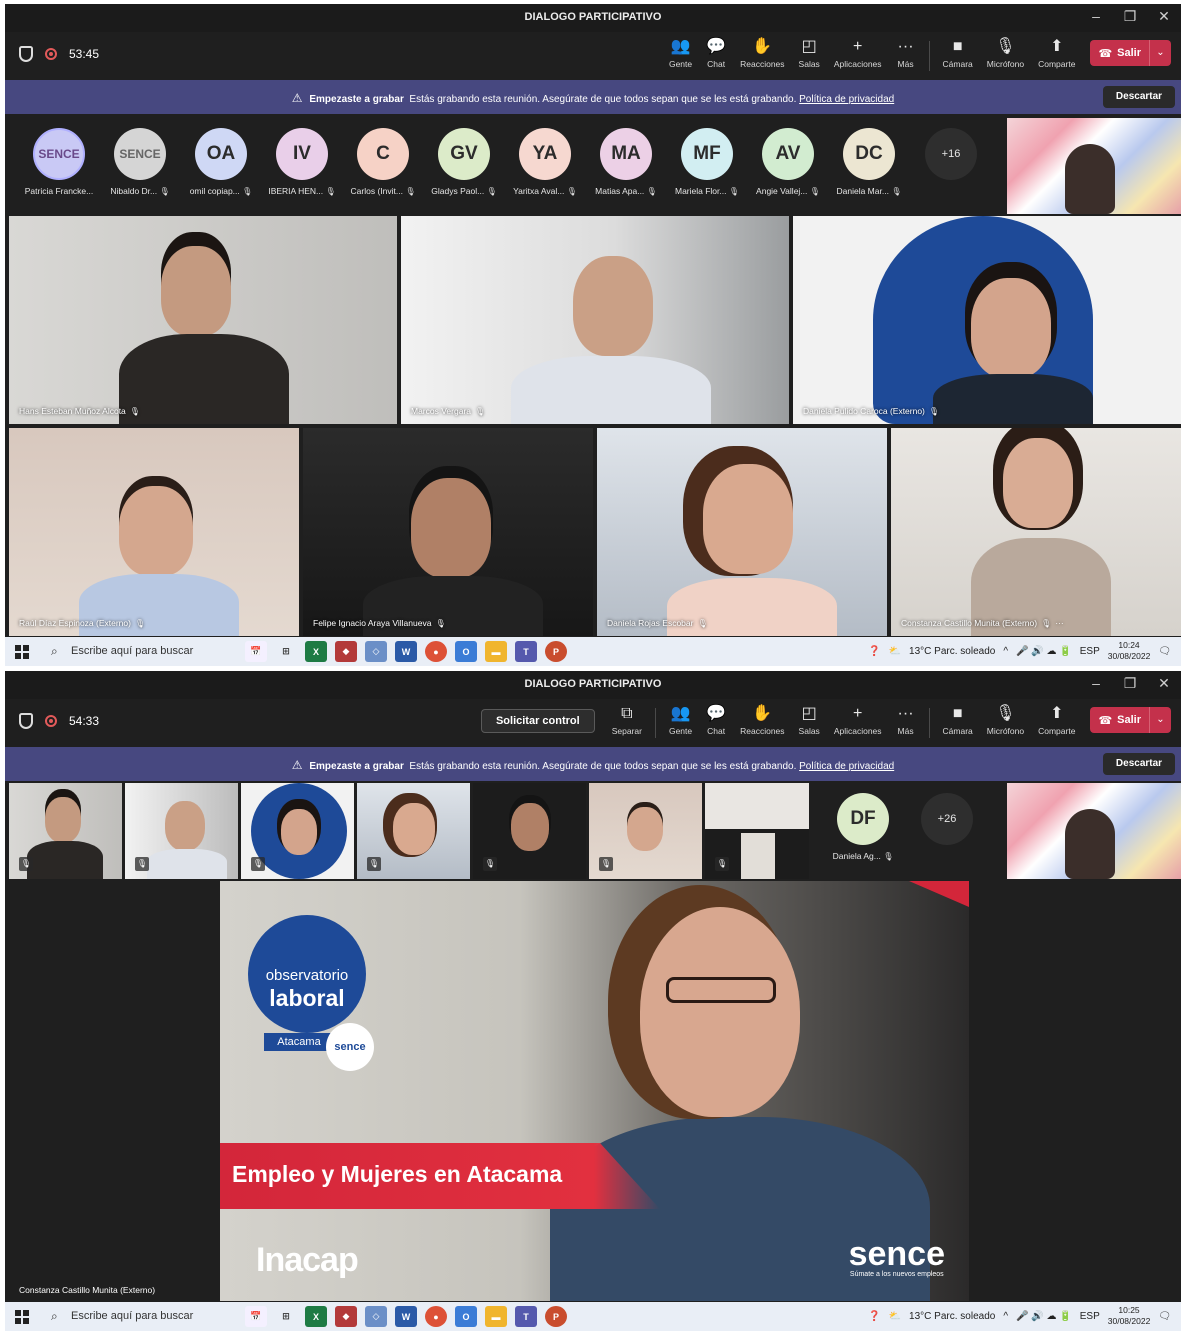  What do you see at coordinates (448, 532) in the screenshot?
I see `video-tile: Felipe Ignacio Araya Villanueva 🎙` at bounding box center [448, 532].